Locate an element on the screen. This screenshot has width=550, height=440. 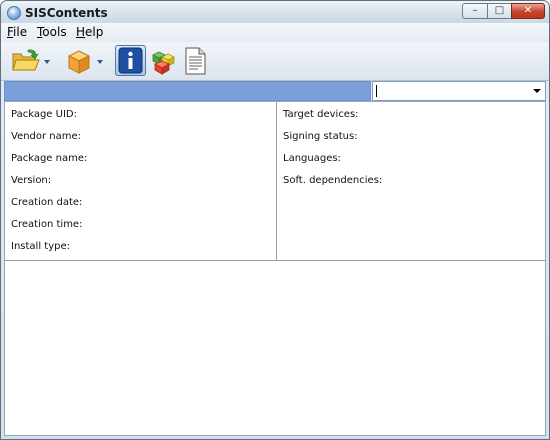
open-dropdown-arrow is located at coordinates (47, 62).